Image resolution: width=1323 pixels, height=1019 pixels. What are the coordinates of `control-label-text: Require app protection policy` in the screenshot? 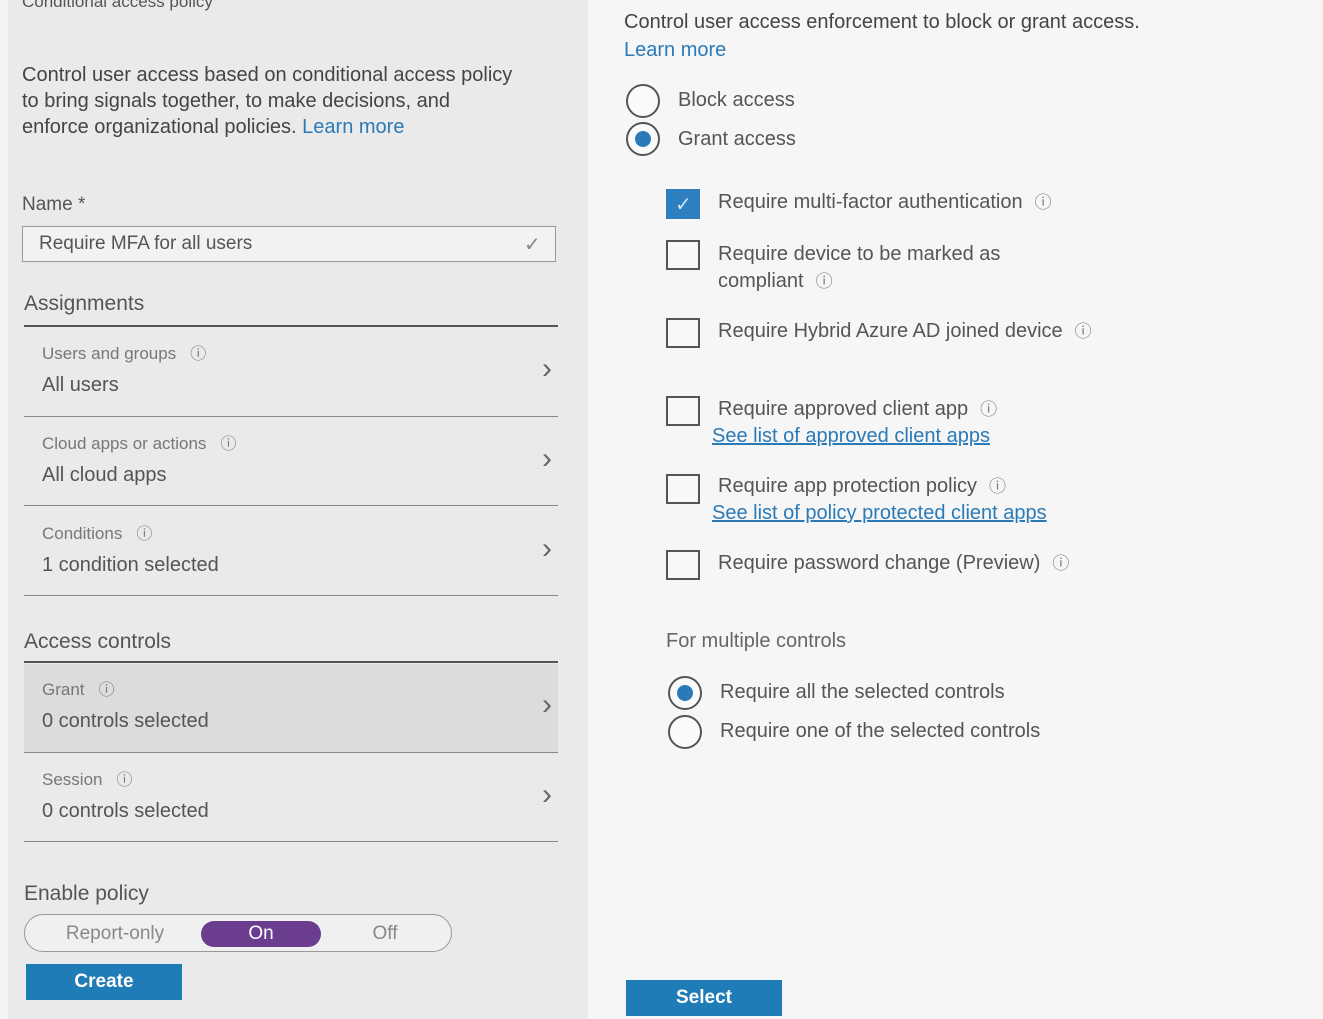 It's located at (848, 486).